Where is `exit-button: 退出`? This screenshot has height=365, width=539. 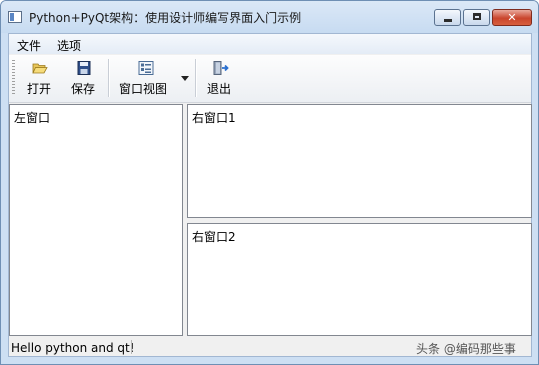
exit-button: 退出 is located at coordinates (221, 78).